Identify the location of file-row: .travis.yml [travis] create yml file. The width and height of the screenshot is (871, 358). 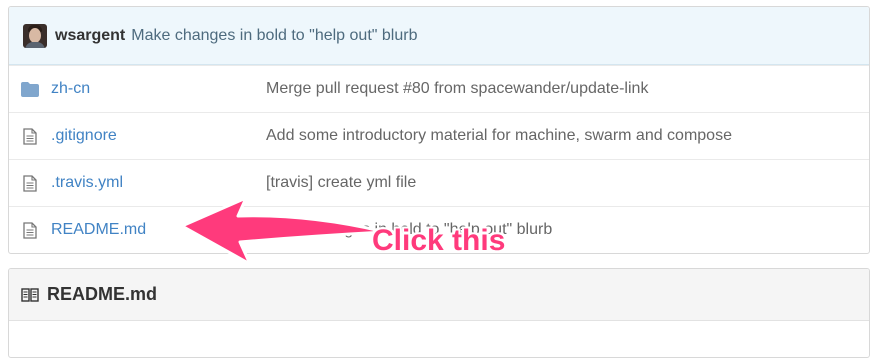
(439, 182).